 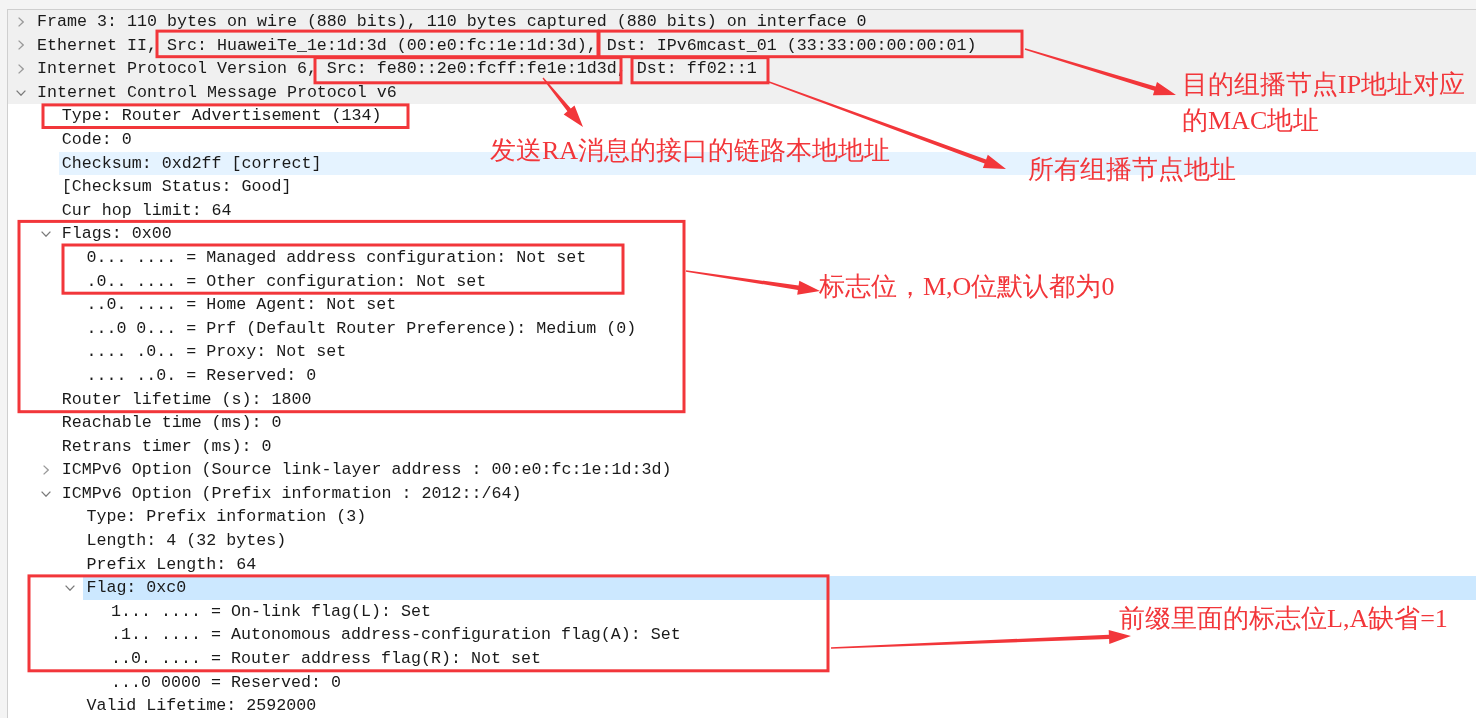 I want to click on tree-item: 0... .... = Managed address configuration: Not set, so click(x=336, y=257).